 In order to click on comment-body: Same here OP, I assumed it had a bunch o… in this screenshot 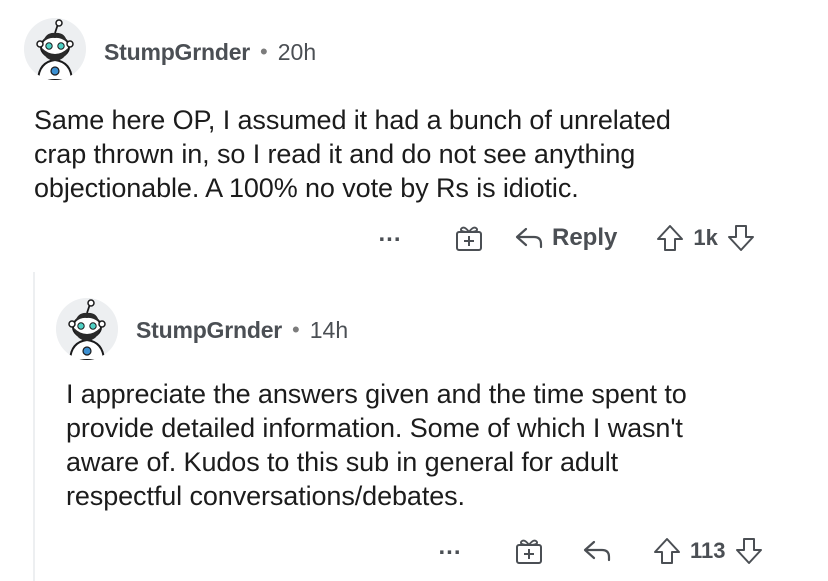, I will do `click(352, 154)`.